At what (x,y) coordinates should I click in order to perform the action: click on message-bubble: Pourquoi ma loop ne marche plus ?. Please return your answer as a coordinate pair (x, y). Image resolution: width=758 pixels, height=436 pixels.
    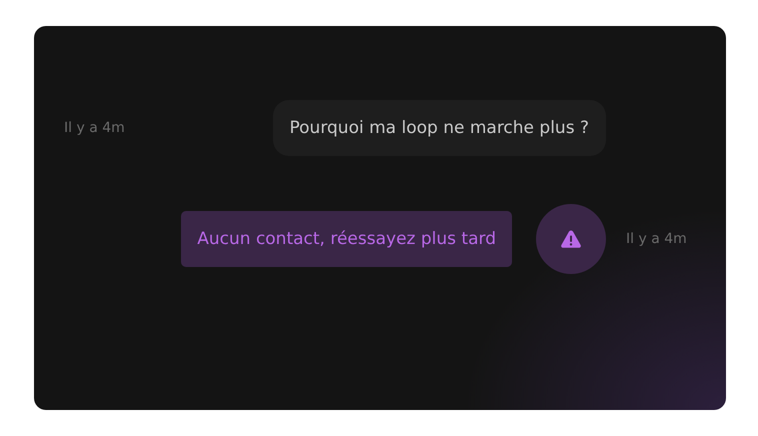
    Looking at the image, I should click on (439, 128).